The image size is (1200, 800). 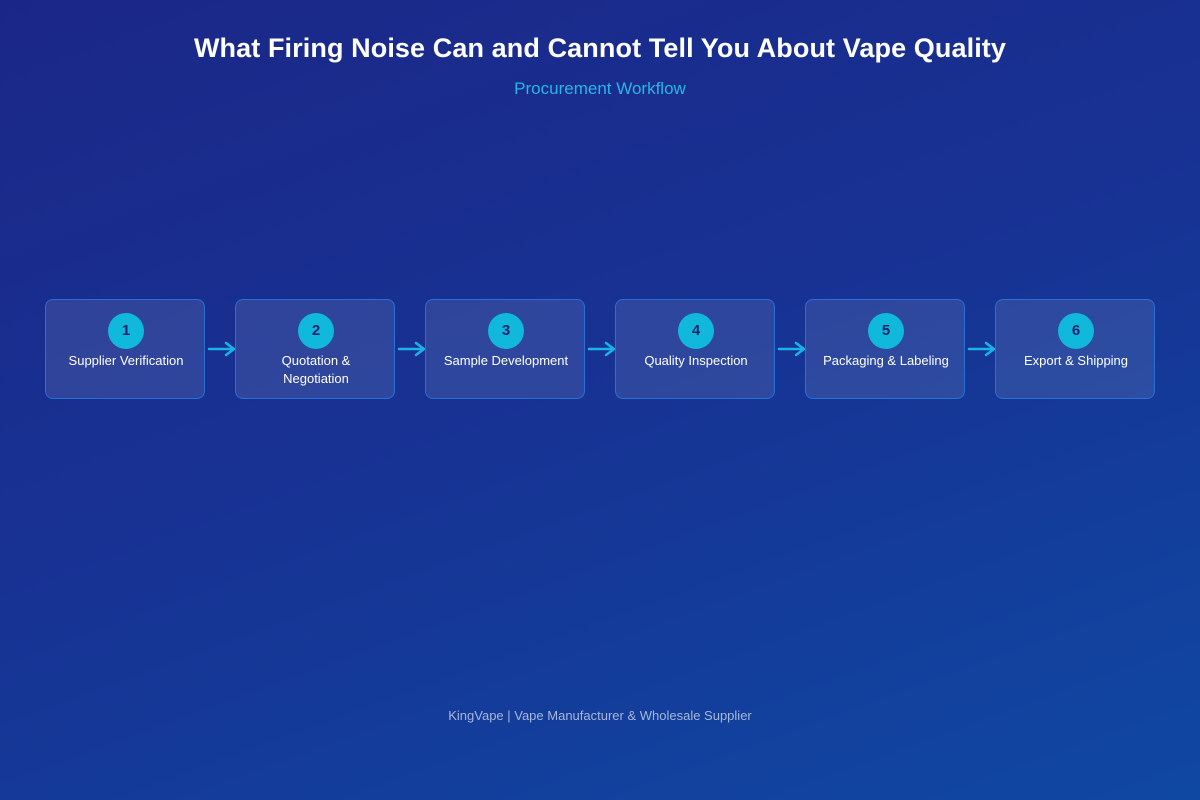 What do you see at coordinates (600, 88) in the screenshot?
I see `diagram-subtitle: Procurement Workflow` at bounding box center [600, 88].